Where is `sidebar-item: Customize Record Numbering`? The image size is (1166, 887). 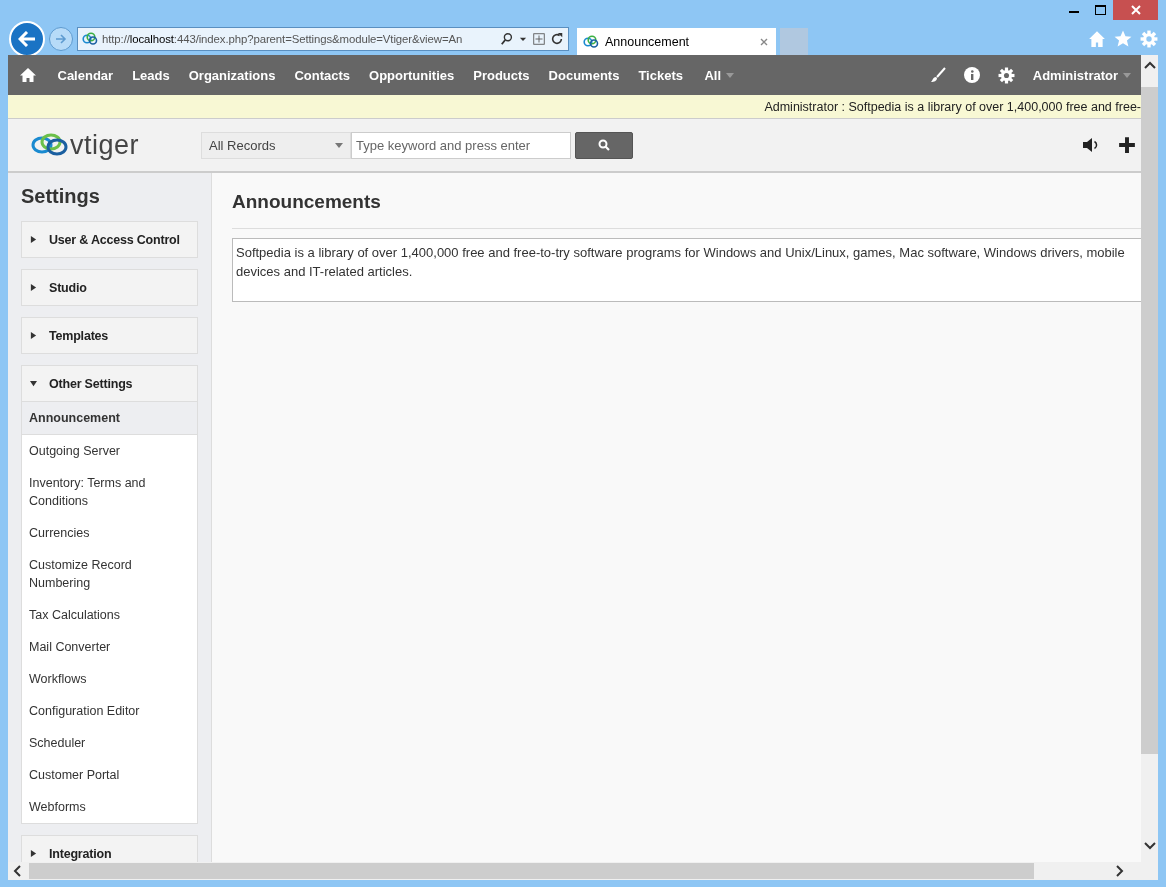 sidebar-item: Customize Record Numbering is located at coordinates (109, 574).